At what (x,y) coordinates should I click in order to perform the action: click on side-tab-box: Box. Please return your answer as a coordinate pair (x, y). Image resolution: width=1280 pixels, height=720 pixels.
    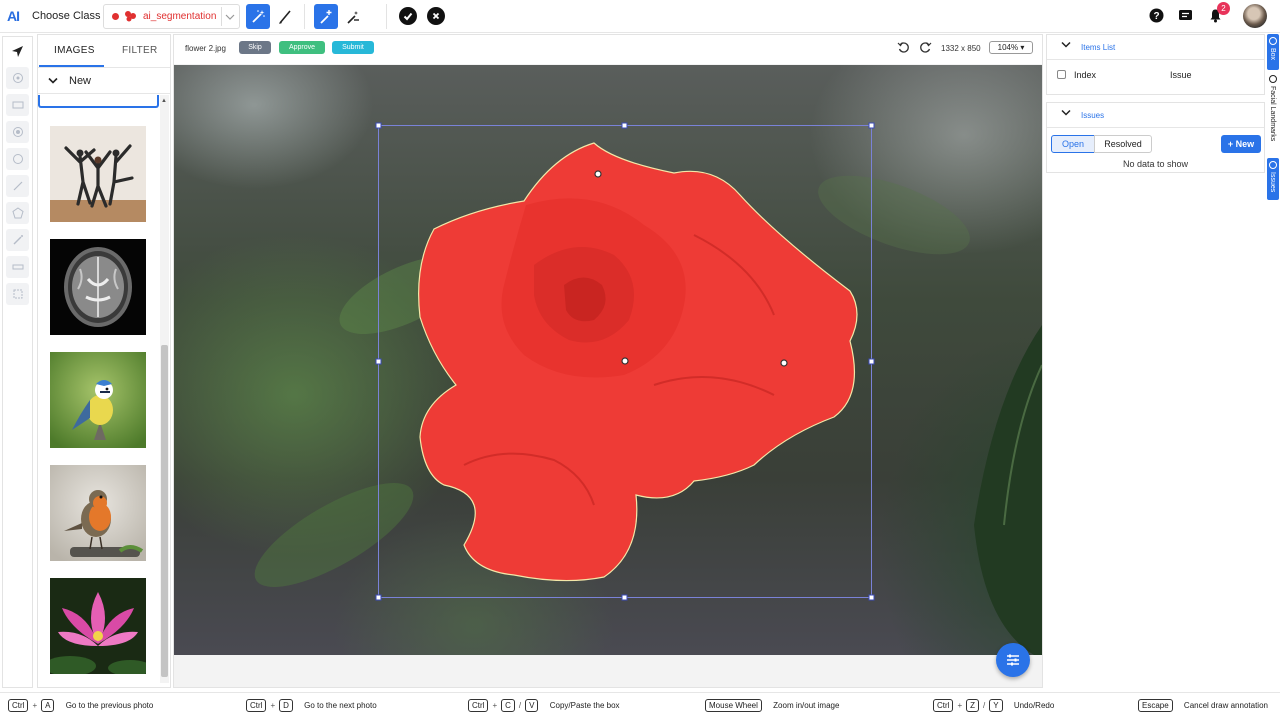
    Looking at the image, I should click on (1273, 52).